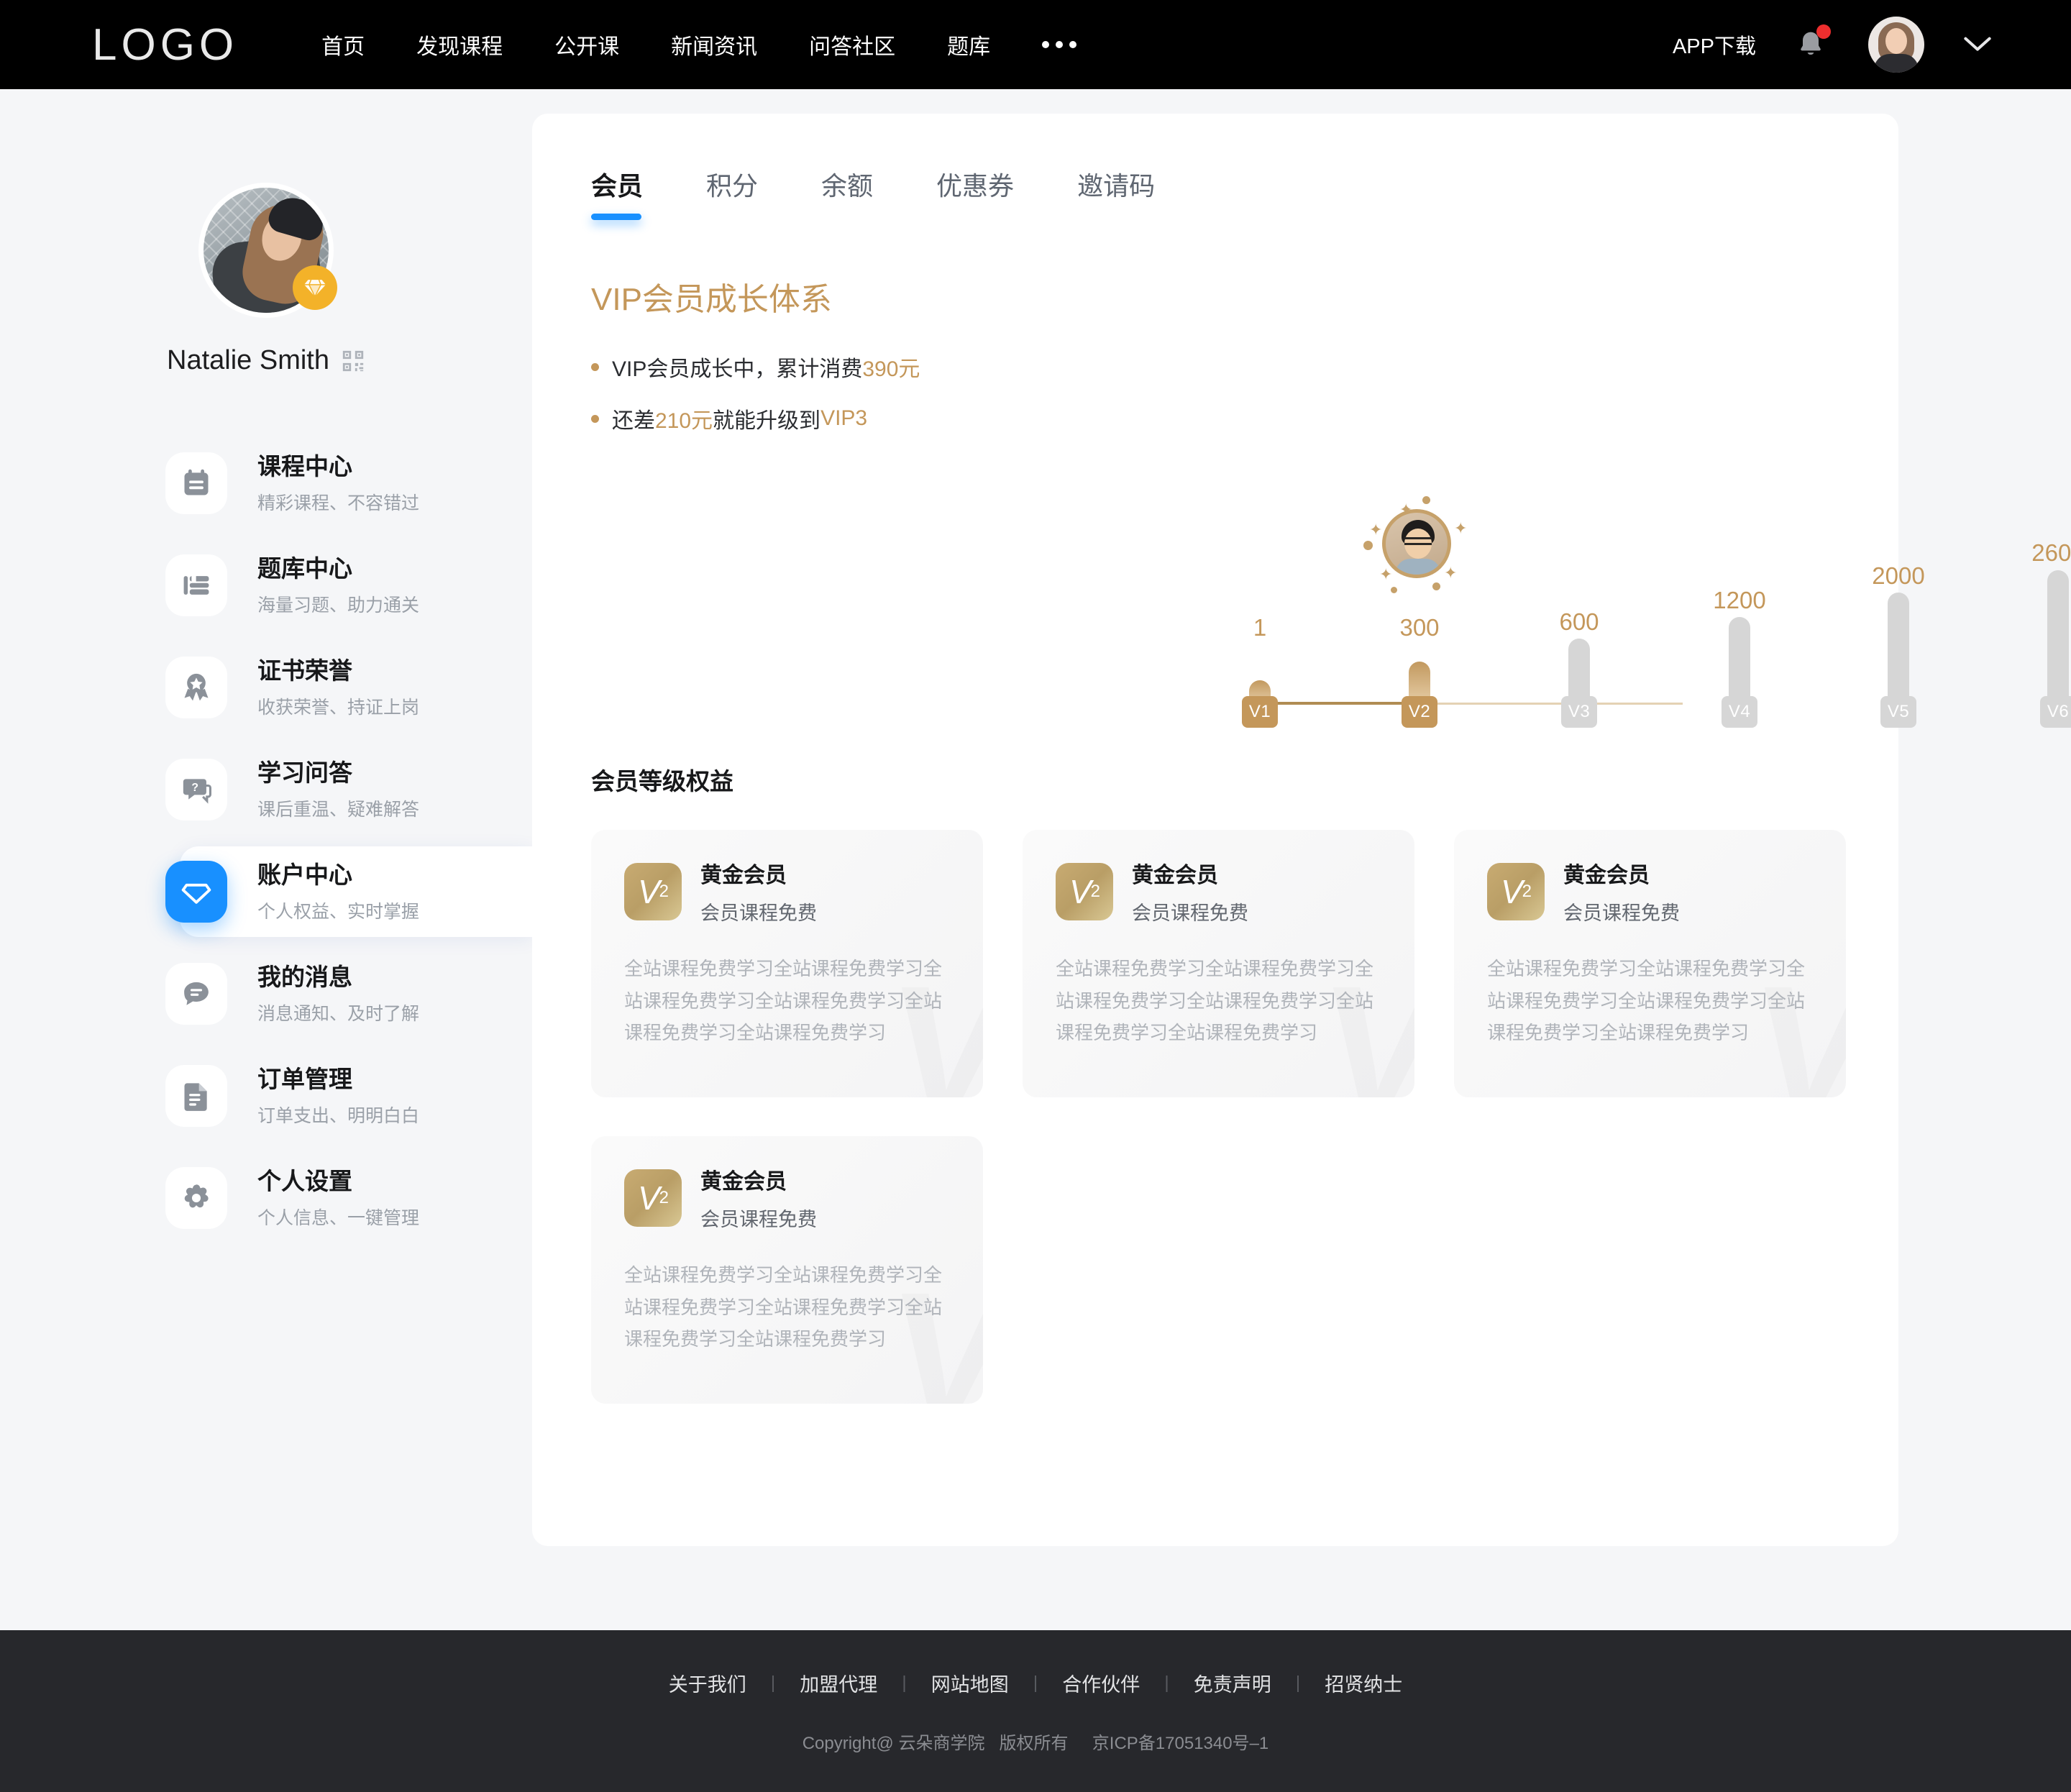 The width and height of the screenshot is (2071, 1792). Describe the element at coordinates (196, 892) in the screenshot. I see `diamond-icon` at that location.